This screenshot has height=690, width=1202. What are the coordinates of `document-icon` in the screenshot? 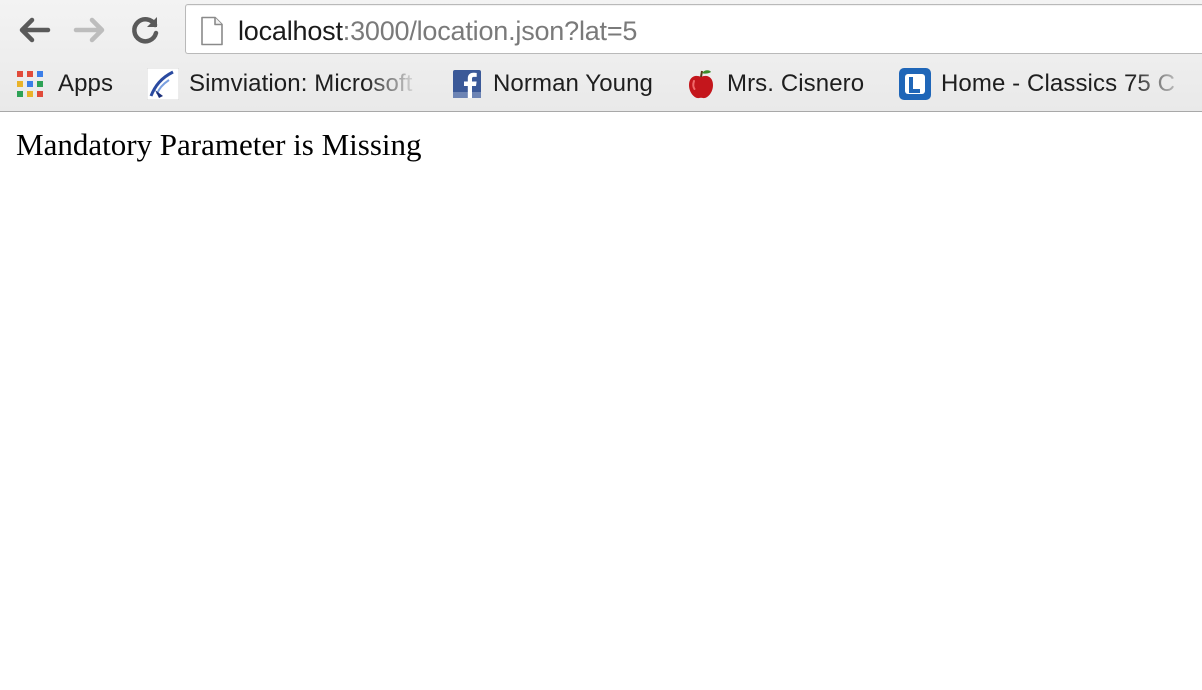 It's located at (212, 33).